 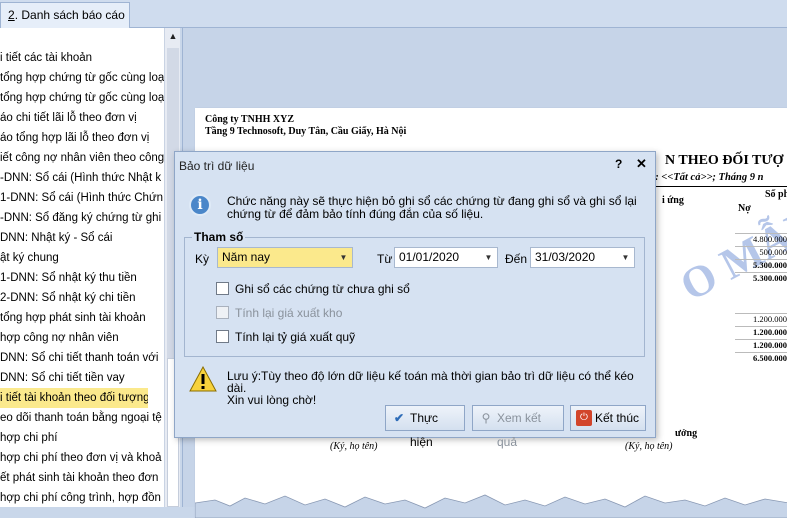 What do you see at coordinates (222, 312) in the screenshot?
I see `recalc-inventory-price-checkbox` at bounding box center [222, 312].